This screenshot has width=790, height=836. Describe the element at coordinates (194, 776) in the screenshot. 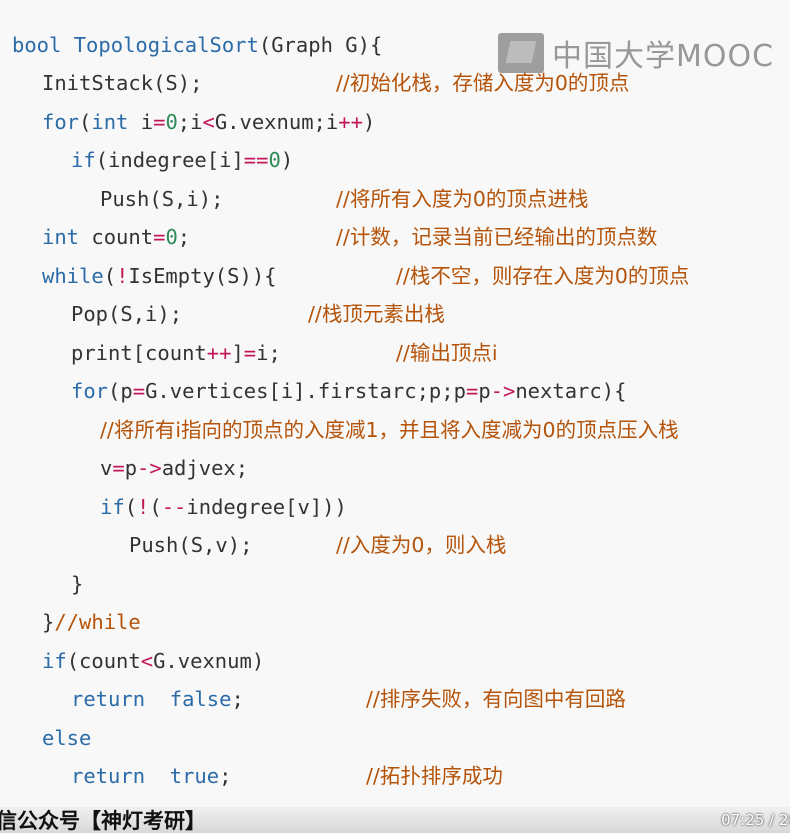

I see `keyword: true` at that location.